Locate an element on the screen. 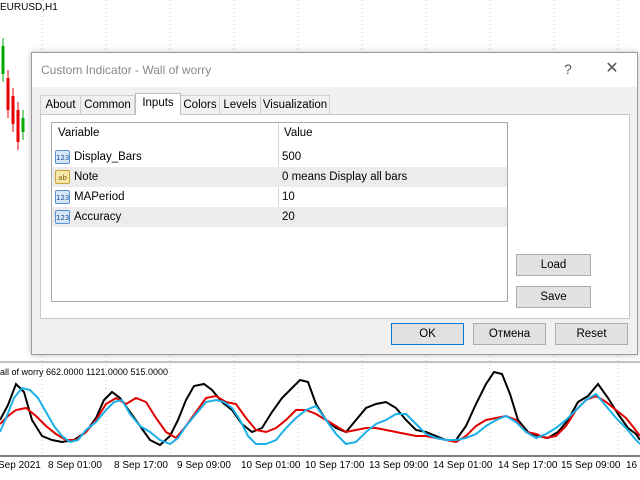  variable-name: Note is located at coordinates (86, 177).